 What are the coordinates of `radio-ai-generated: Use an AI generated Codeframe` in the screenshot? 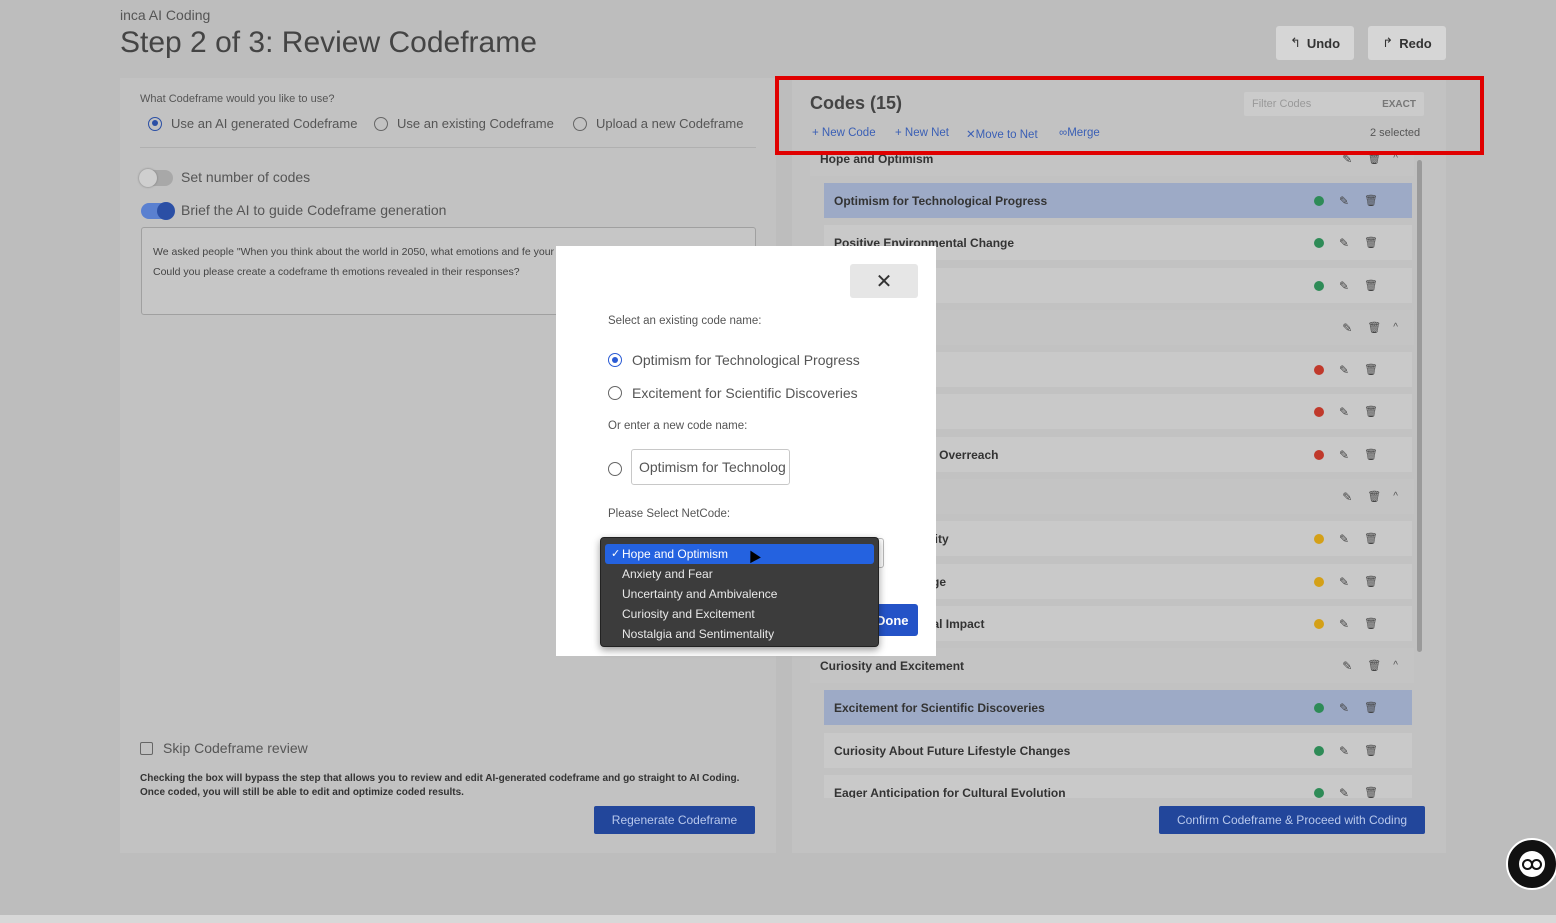 It's located at (252, 123).